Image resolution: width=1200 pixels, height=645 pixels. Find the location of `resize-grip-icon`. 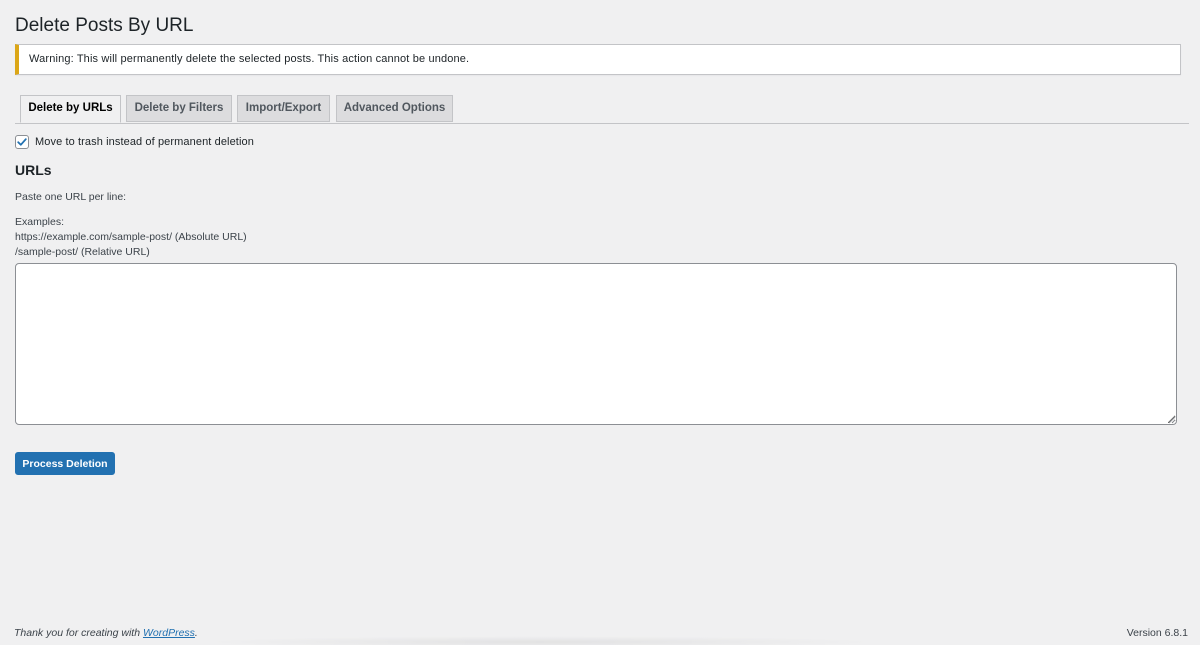

resize-grip-icon is located at coordinates (1172, 420).